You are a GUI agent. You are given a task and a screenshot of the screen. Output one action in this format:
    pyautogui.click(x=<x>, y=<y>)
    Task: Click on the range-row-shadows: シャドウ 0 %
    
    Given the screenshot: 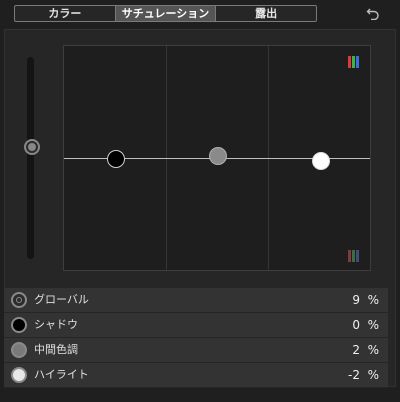 What is the action you would take?
    pyautogui.click(x=196, y=325)
    